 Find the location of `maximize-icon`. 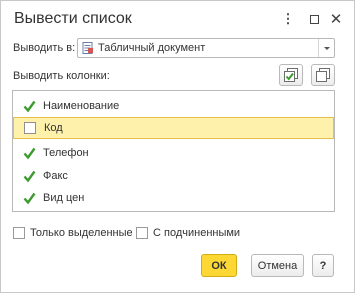

maximize-icon is located at coordinates (314, 19).